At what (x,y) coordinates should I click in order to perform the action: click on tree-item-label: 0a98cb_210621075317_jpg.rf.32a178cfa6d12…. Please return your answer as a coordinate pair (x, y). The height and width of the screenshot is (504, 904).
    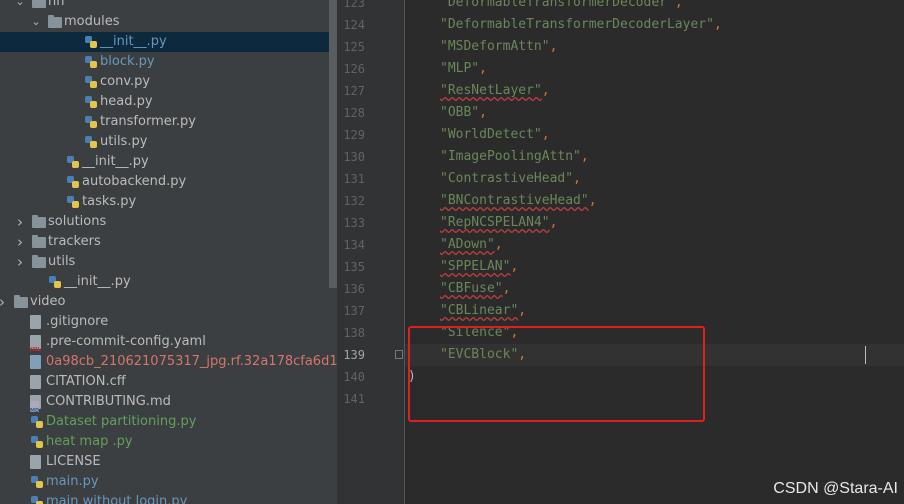
    Looking at the image, I should click on (191, 361).